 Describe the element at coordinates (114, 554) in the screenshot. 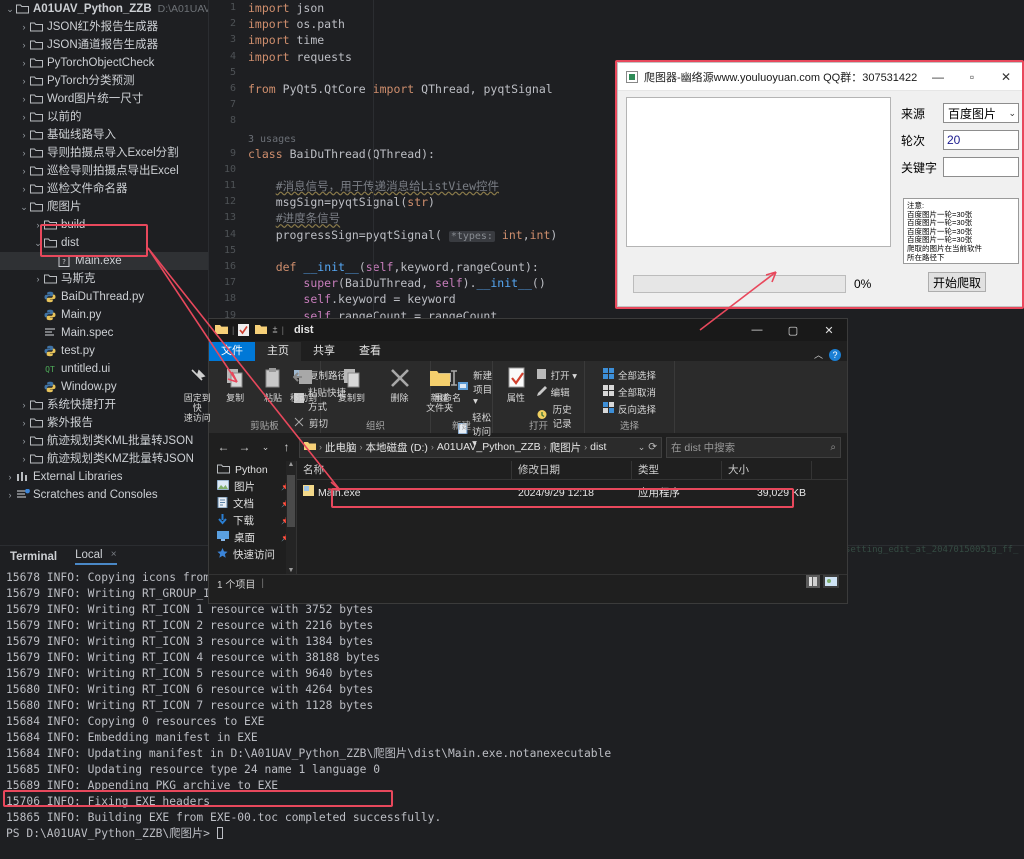

I see `close-icon: ×` at that location.